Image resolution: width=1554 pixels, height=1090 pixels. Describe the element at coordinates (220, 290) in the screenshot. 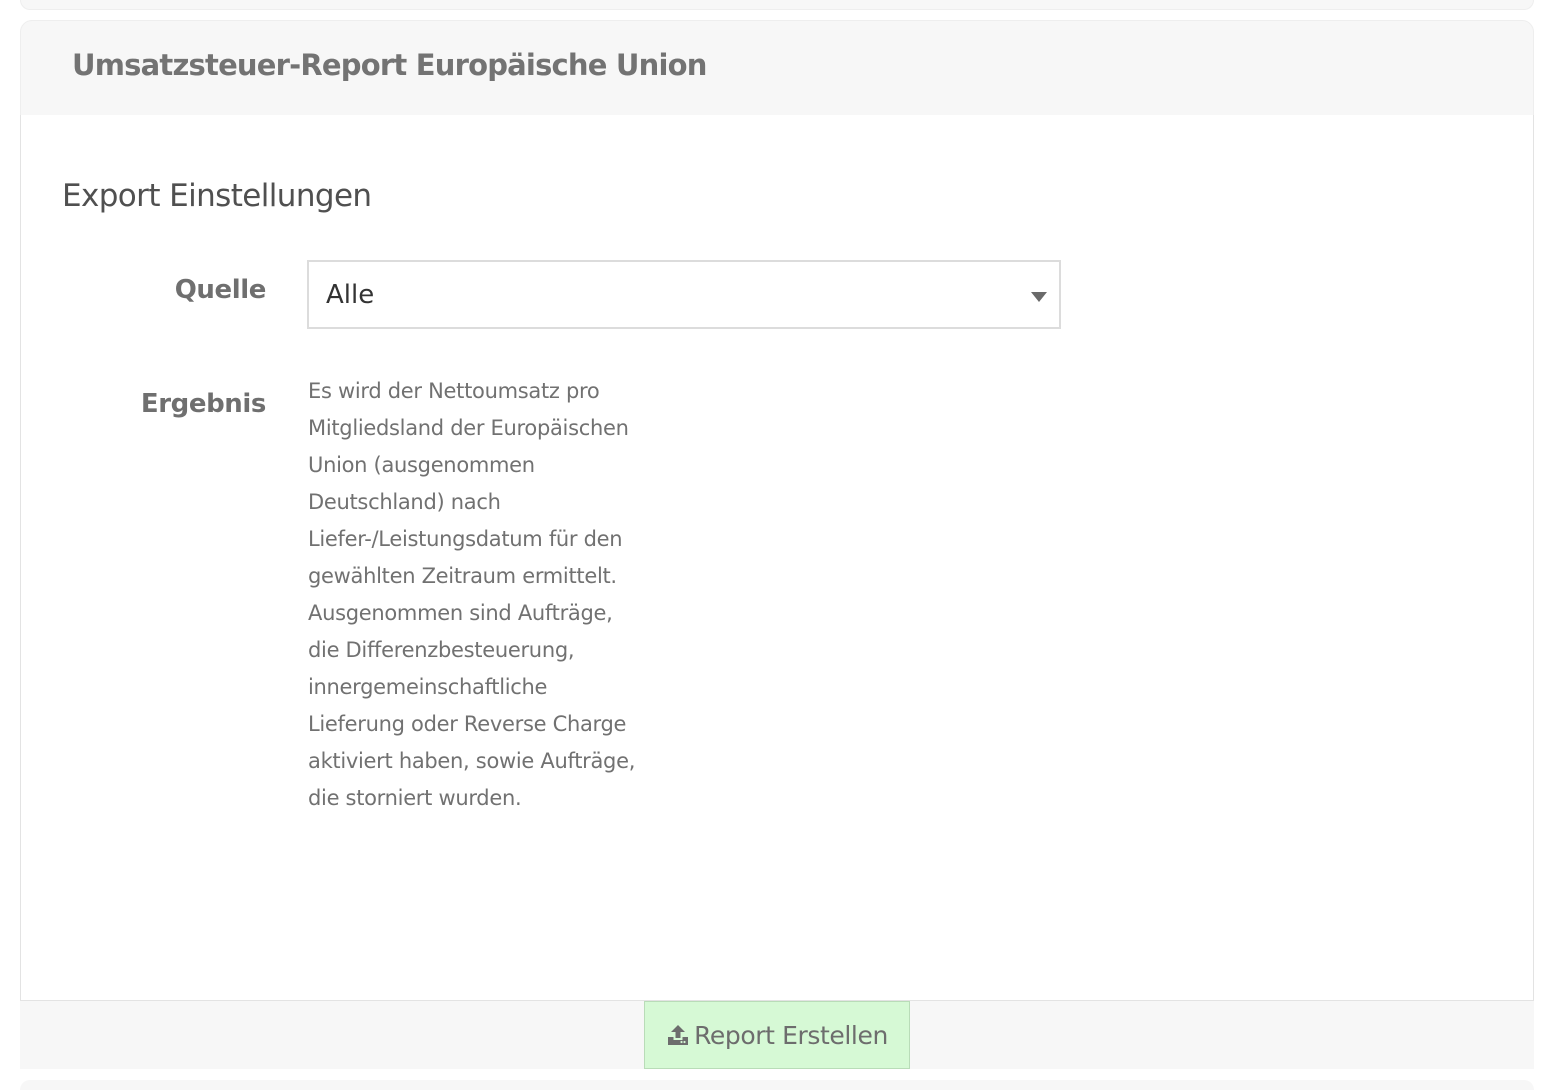

I see `source-label: Quelle` at that location.